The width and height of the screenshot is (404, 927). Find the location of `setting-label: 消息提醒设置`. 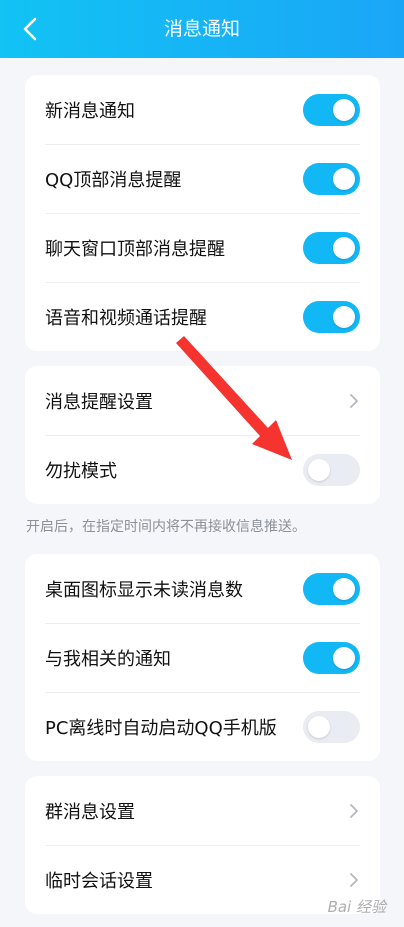

setting-label: 消息提醒设置 is located at coordinates (99, 402).